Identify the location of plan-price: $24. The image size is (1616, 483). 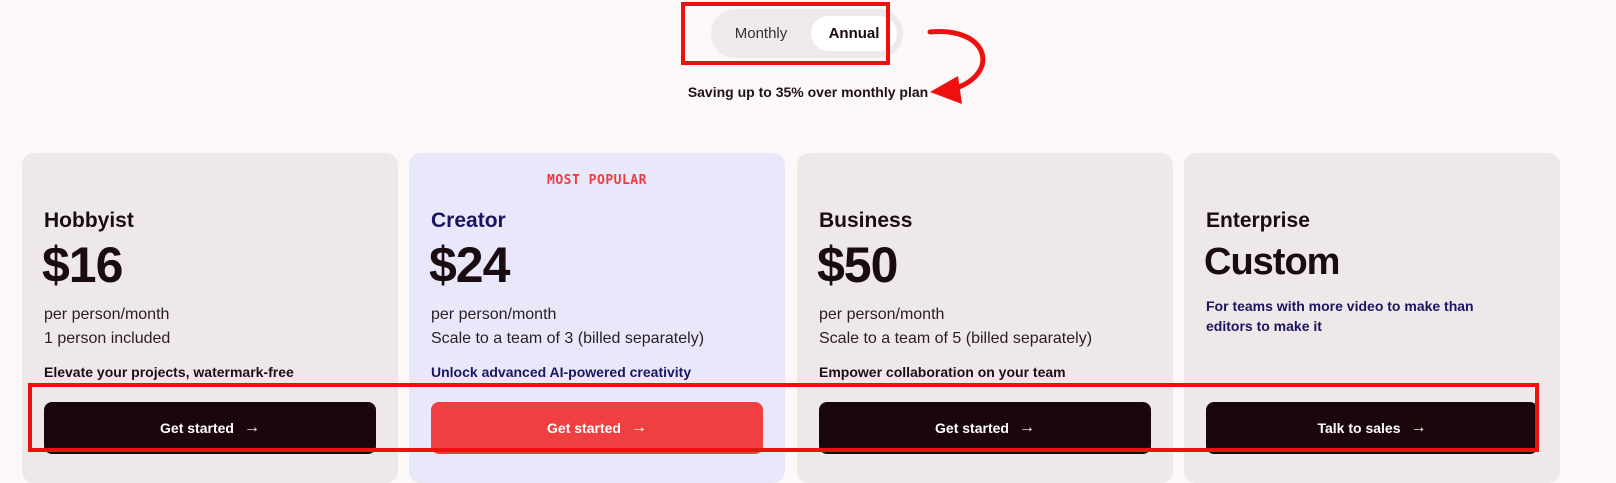
(469, 265).